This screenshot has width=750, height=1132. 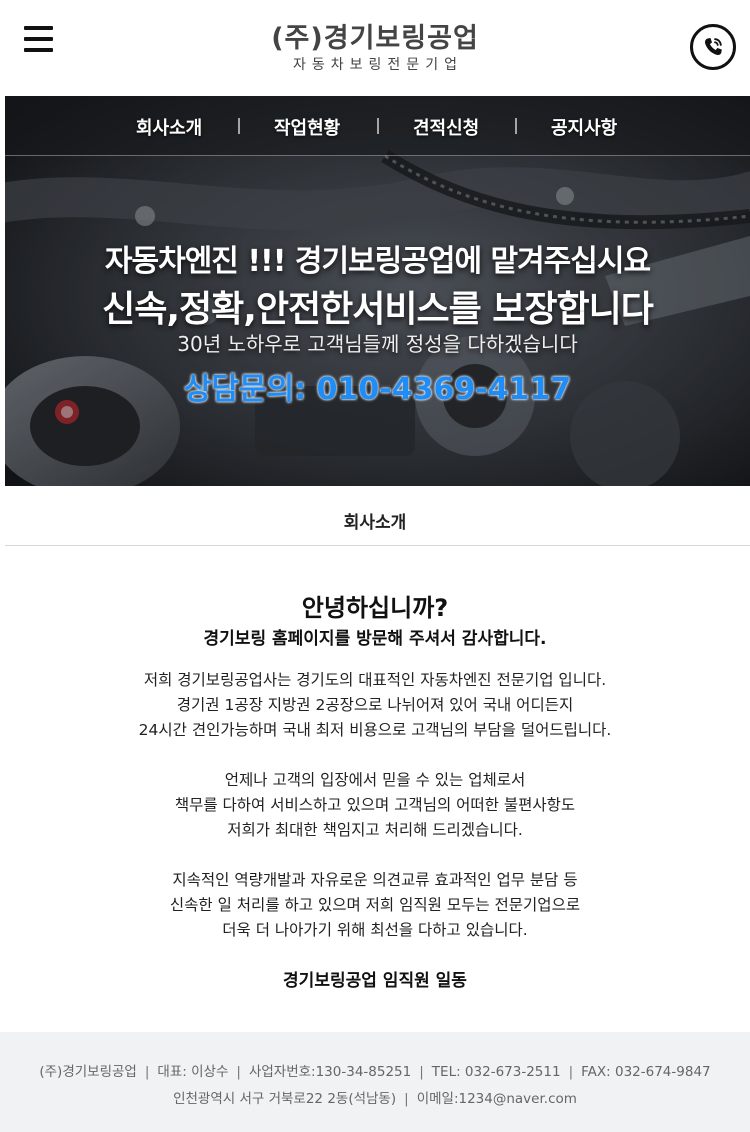 I want to click on greeting-heading: 안녕하십니까?, so click(x=375, y=608).